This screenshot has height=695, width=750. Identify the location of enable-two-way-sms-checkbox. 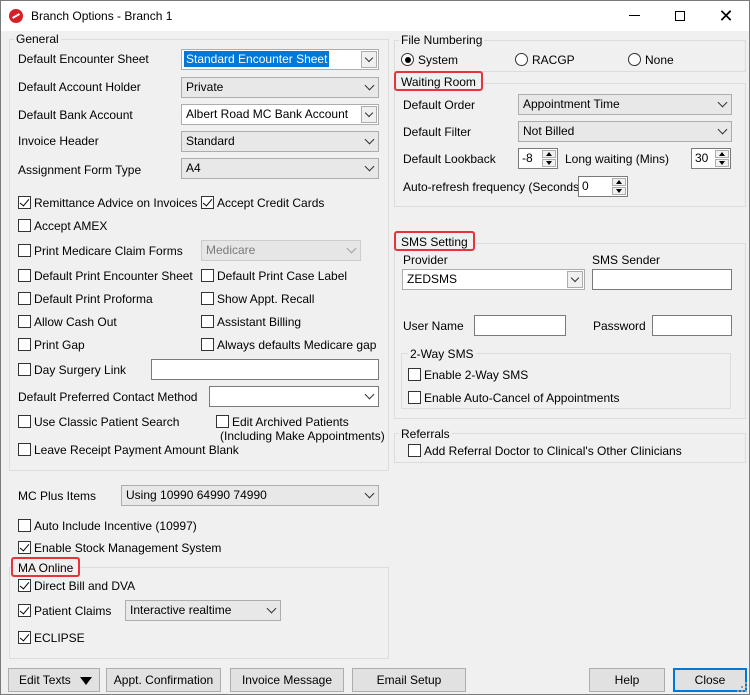
(414, 374).